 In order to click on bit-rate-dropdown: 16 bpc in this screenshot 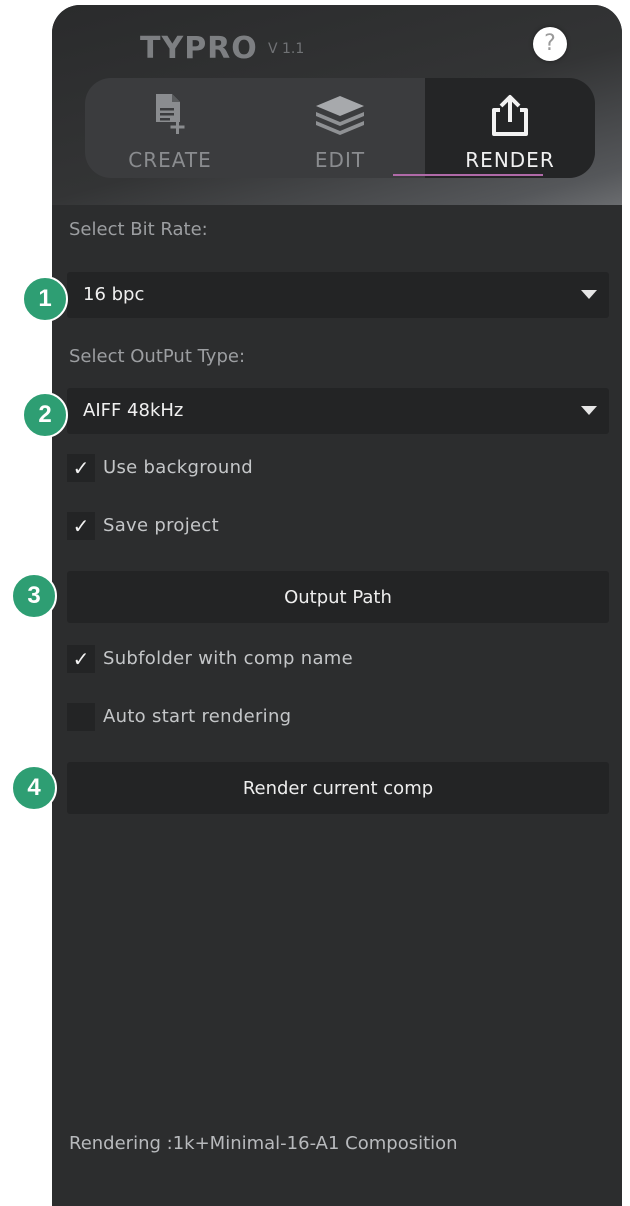, I will do `click(338, 295)`.